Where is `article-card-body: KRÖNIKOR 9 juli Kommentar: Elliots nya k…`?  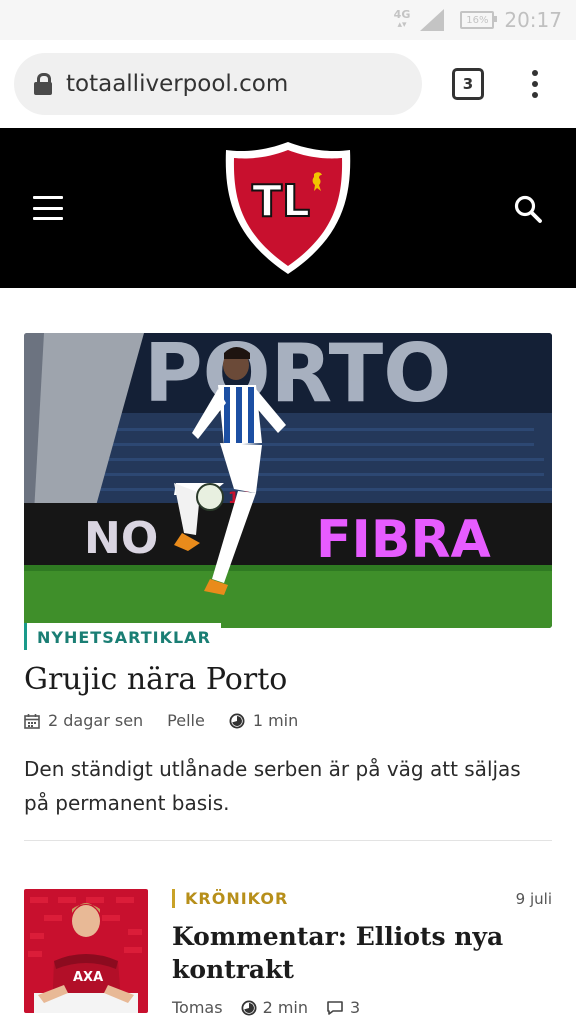
article-card-body: KRÖNIKOR 9 juli Kommentar: Elliots nya k… is located at coordinates (362, 953).